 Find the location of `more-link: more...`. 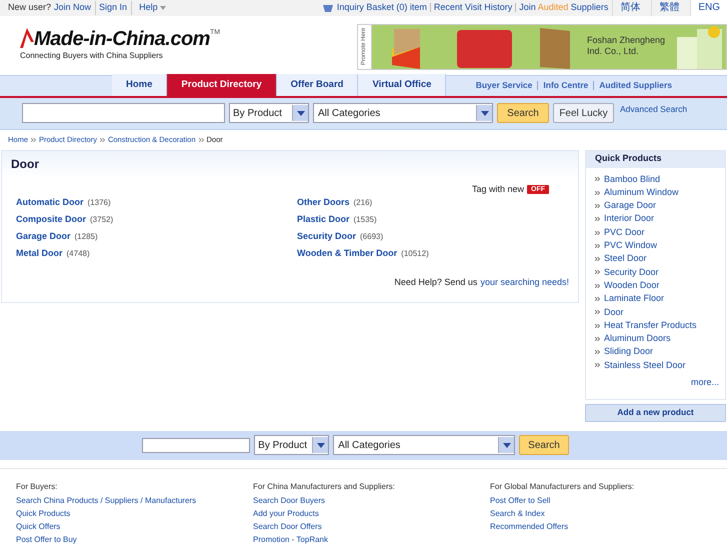

more-link: more... is located at coordinates (704, 383).